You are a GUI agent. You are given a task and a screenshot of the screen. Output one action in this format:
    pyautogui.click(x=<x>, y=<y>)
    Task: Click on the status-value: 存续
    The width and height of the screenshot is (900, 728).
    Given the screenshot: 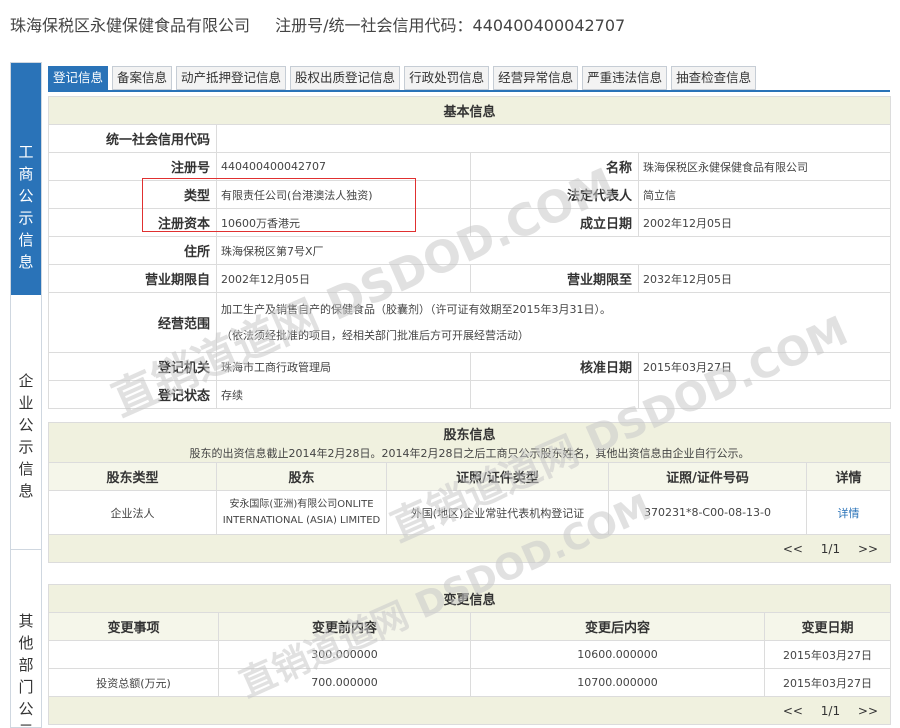 What is the action you would take?
    pyautogui.click(x=343, y=394)
    